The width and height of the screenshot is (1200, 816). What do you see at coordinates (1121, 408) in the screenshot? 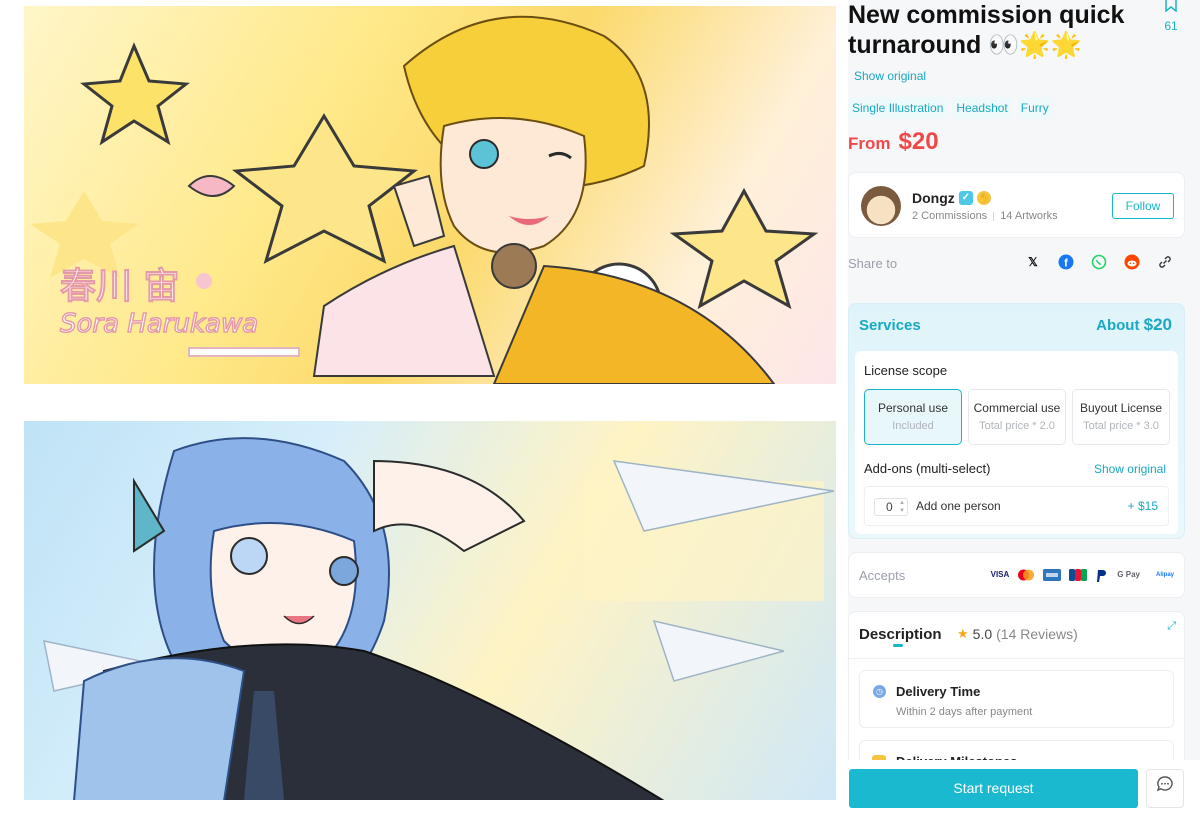
I see `license-option-label: Buyout License` at bounding box center [1121, 408].